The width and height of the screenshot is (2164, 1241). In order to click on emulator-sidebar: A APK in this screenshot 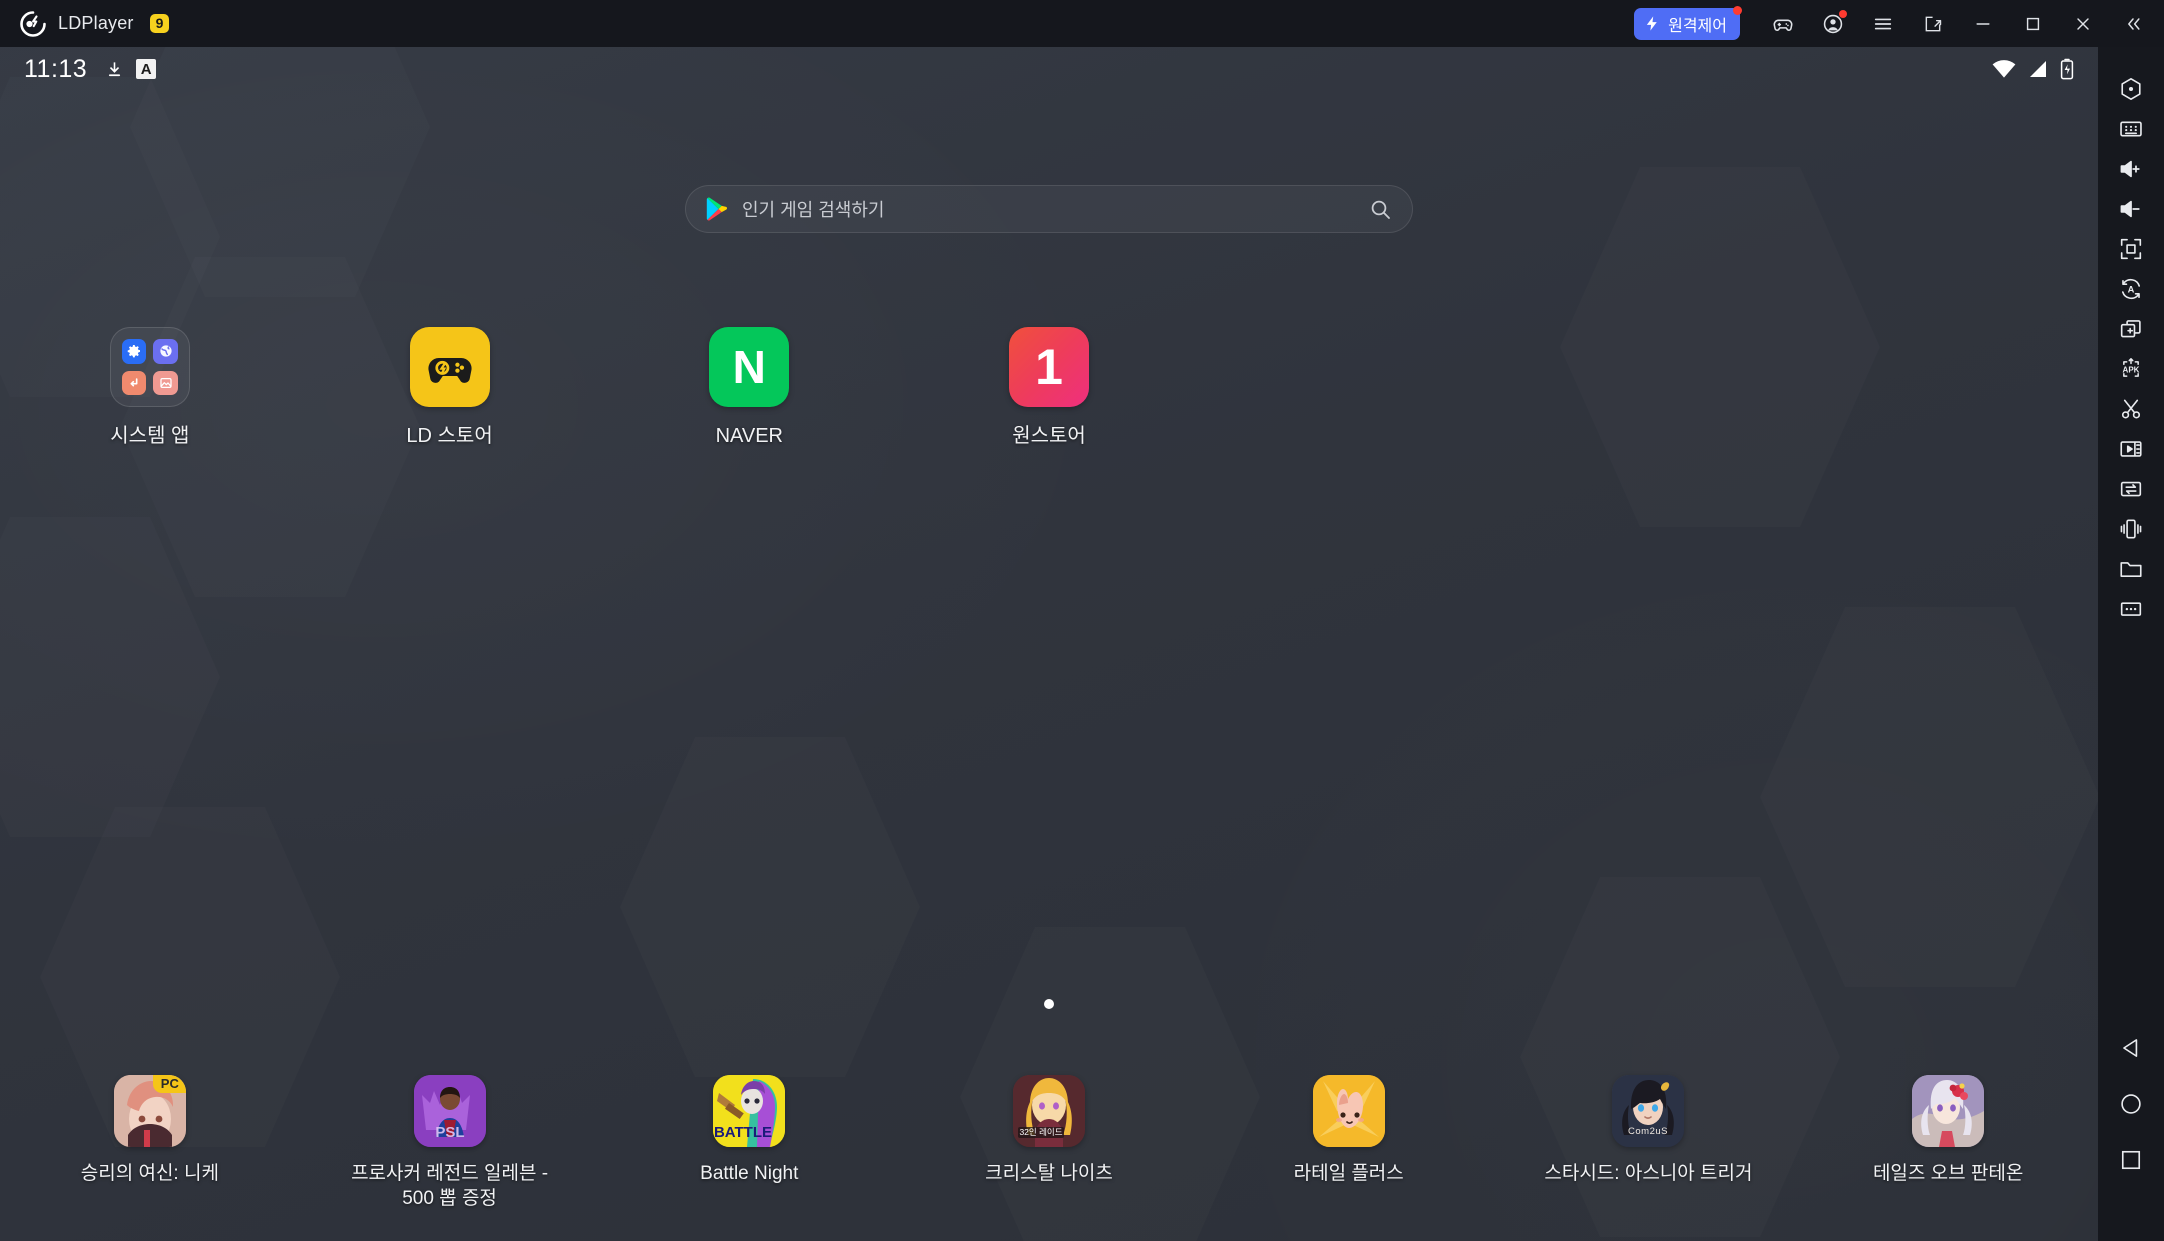, I will do `click(2131, 644)`.